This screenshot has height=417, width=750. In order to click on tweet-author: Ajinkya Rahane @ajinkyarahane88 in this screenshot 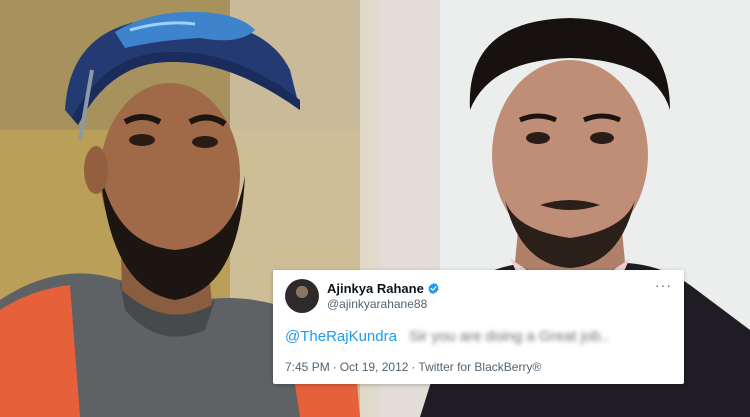, I will do `click(383, 296)`.